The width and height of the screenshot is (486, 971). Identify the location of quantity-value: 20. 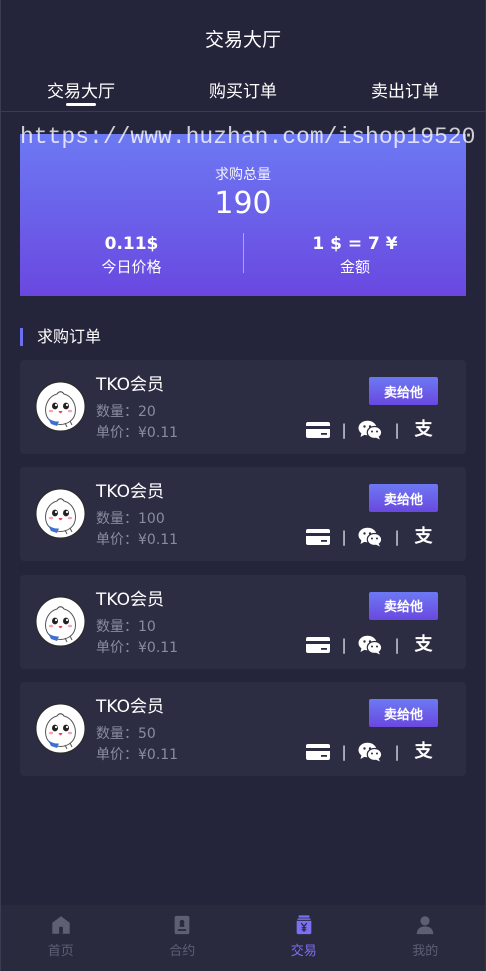
(147, 412).